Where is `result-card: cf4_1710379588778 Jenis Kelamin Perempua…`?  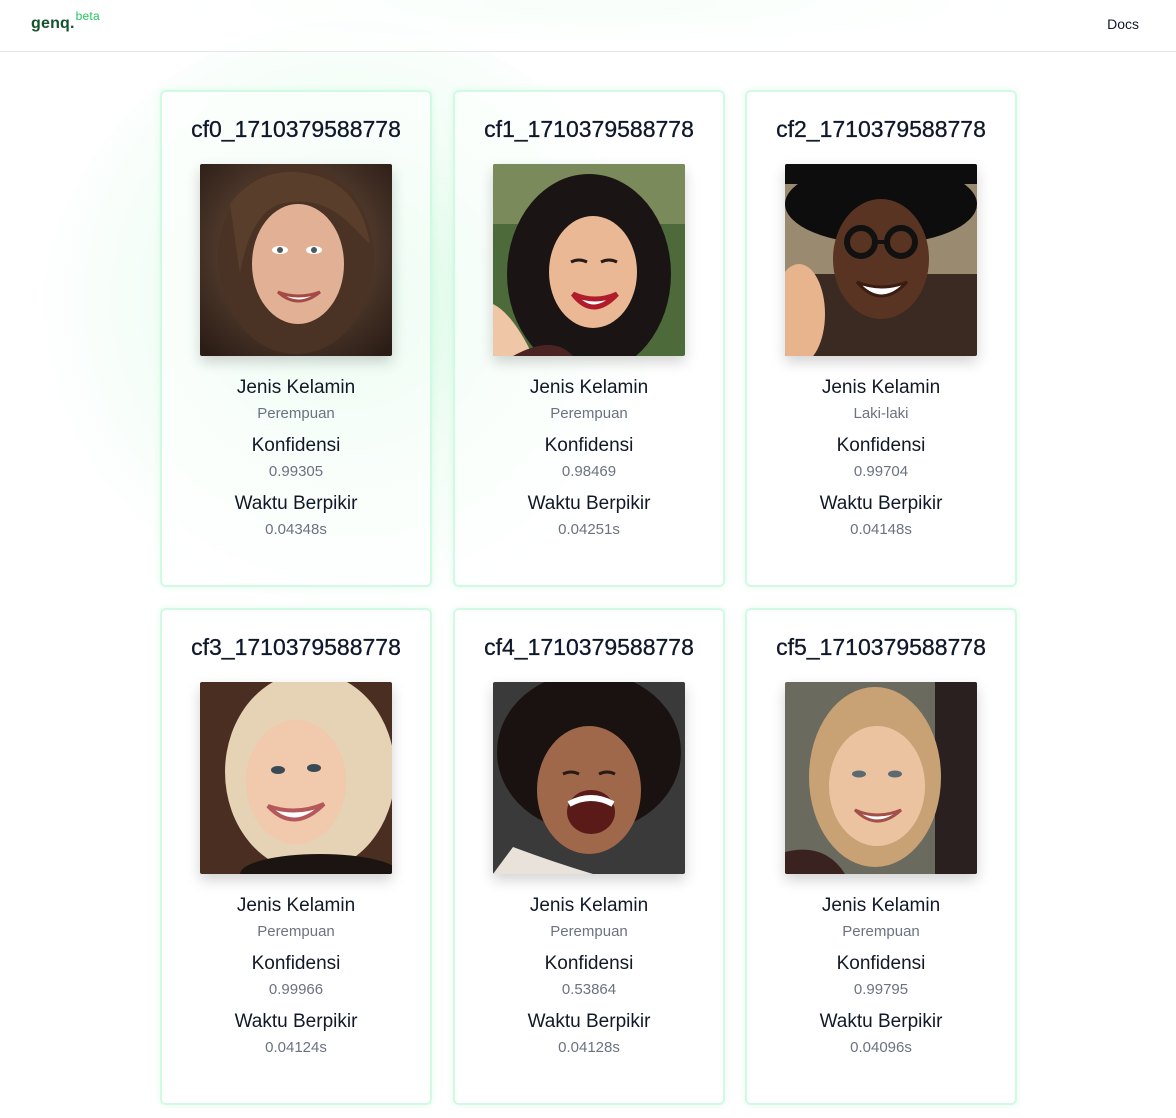
result-card: cf4_1710379588778 Jenis Kelamin Perempua… is located at coordinates (589, 856).